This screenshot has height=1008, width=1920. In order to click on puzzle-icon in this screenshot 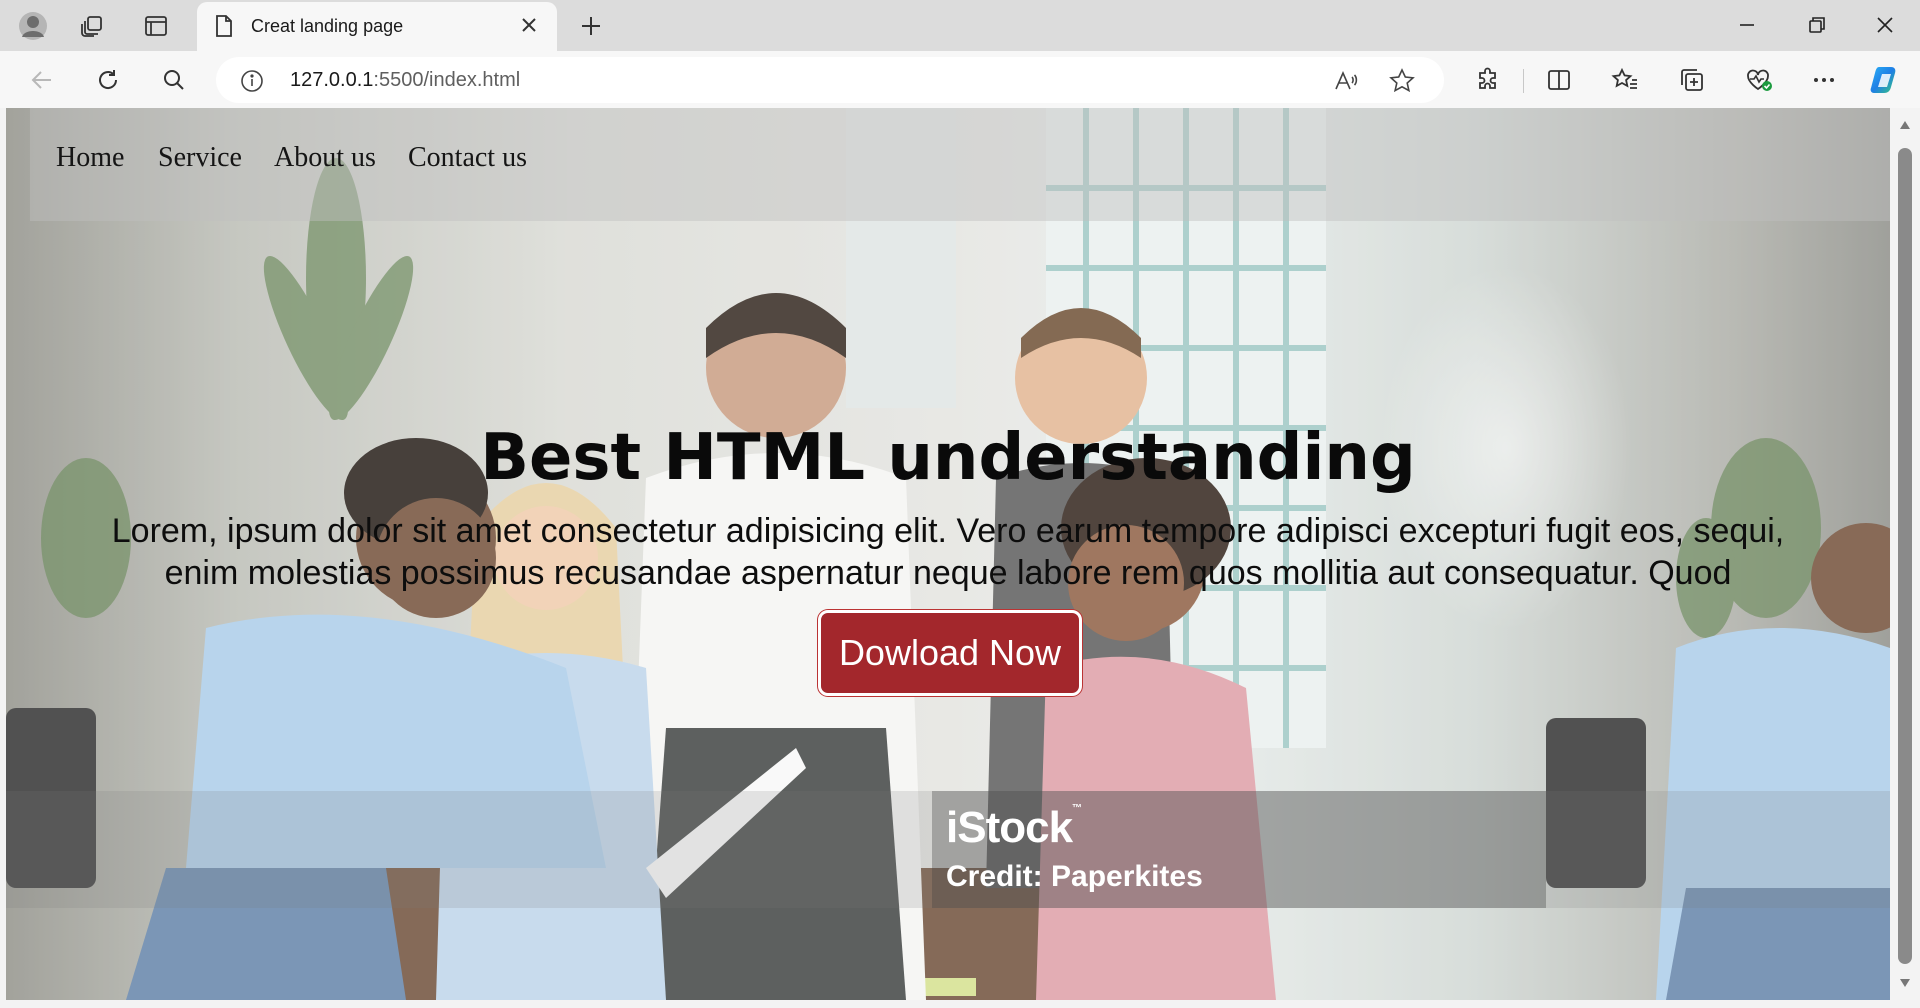, I will do `click(1488, 80)`.